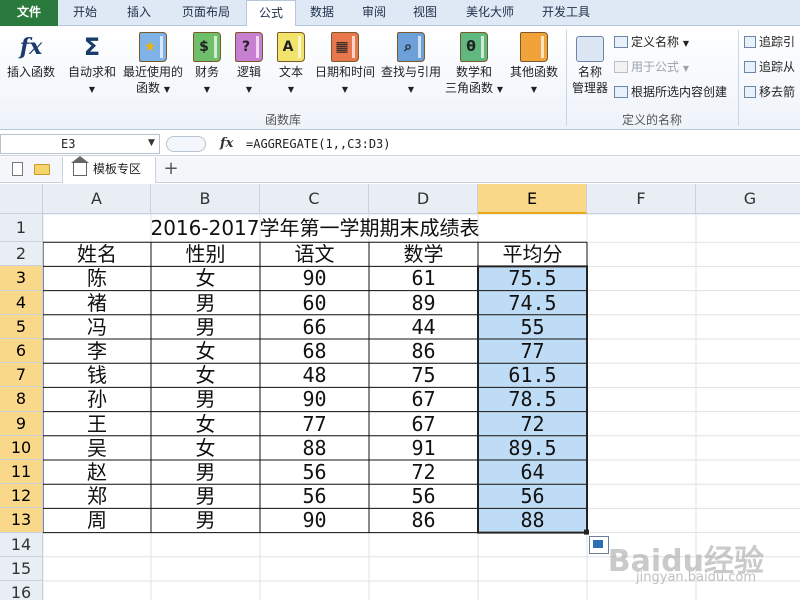 The height and width of the screenshot is (600, 800). Describe the element at coordinates (205, 199) in the screenshot. I see `column-header-b: B` at that location.